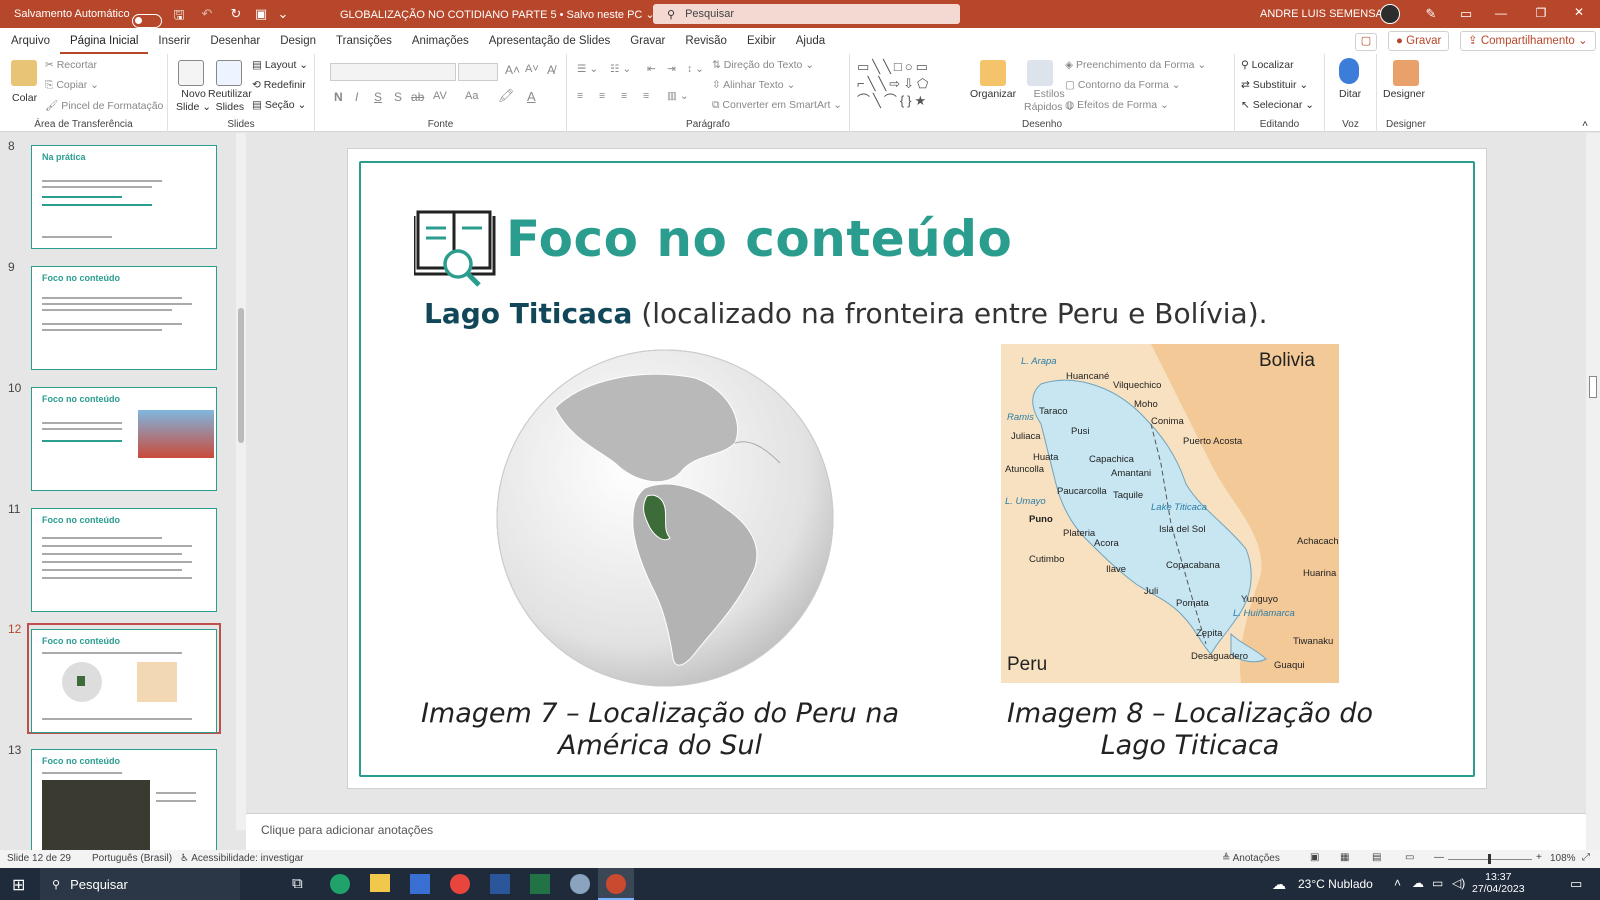  I want to click on copy-button: ⎘ Copiar ⌄, so click(72, 85).